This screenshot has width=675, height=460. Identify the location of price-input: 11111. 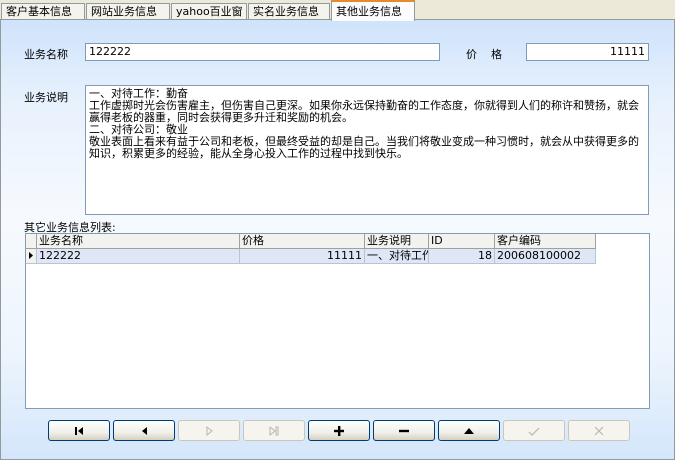
(587, 52).